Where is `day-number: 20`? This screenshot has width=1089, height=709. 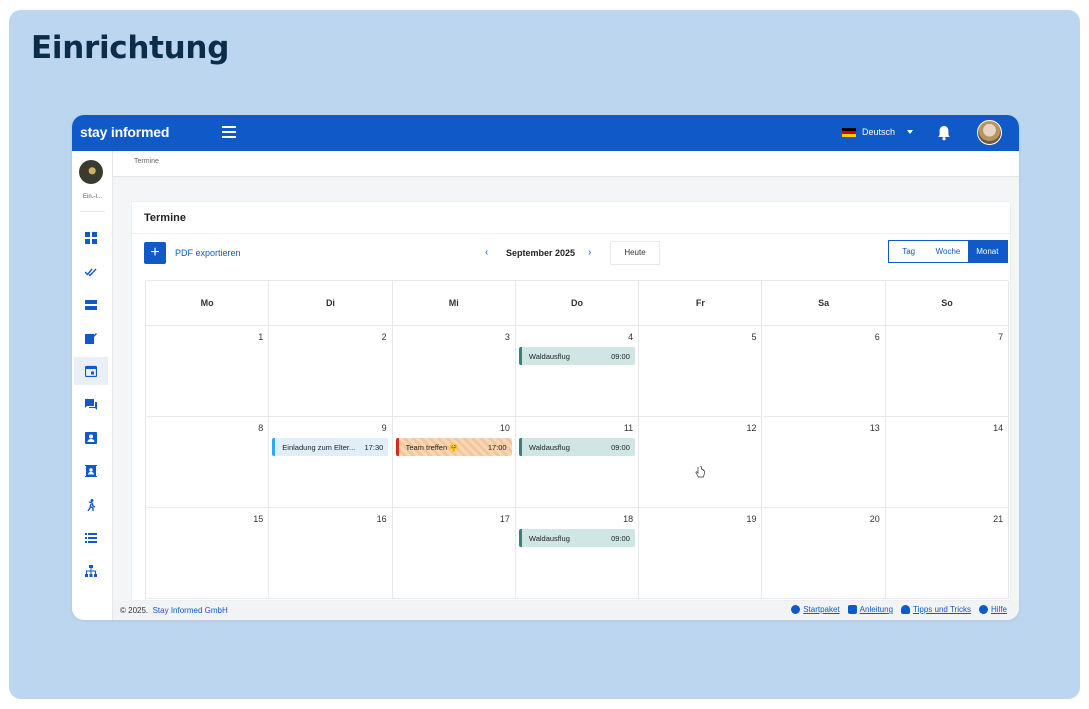
day-number: 20 is located at coordinates (874, 519).